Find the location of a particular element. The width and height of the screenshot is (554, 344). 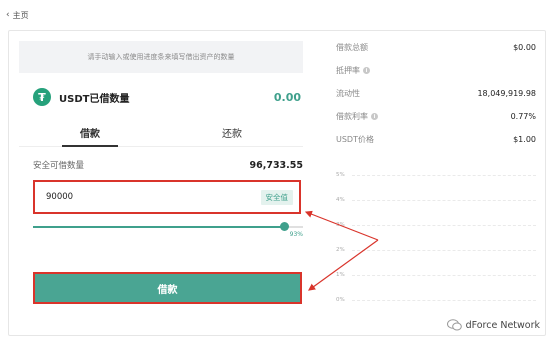

chevron-left-icon: ‹ is located at coordinates (8, 15).